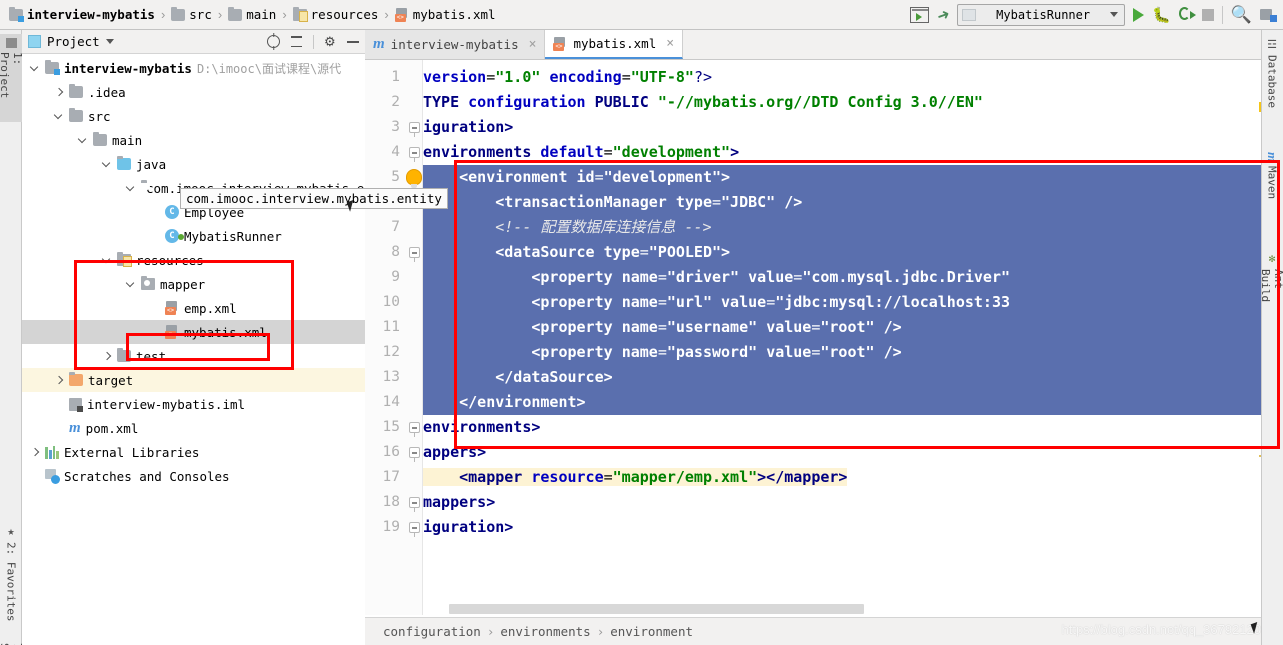 This screenshot has width=1283, height=645. I want to click on tree-node-target: target, so click(193, 380).